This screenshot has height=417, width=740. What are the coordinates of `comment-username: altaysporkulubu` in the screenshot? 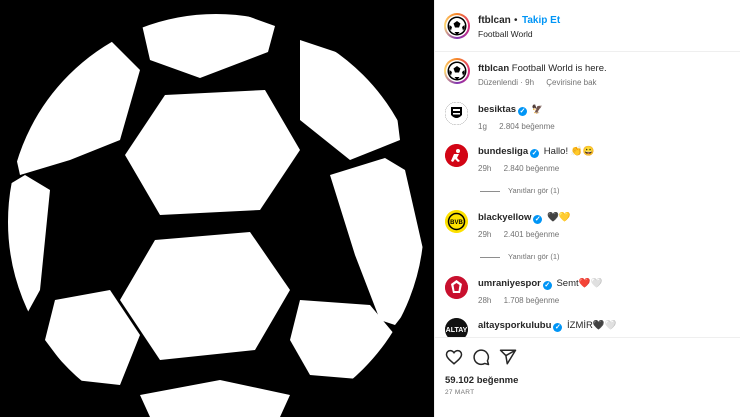 It's located at (514, 325).